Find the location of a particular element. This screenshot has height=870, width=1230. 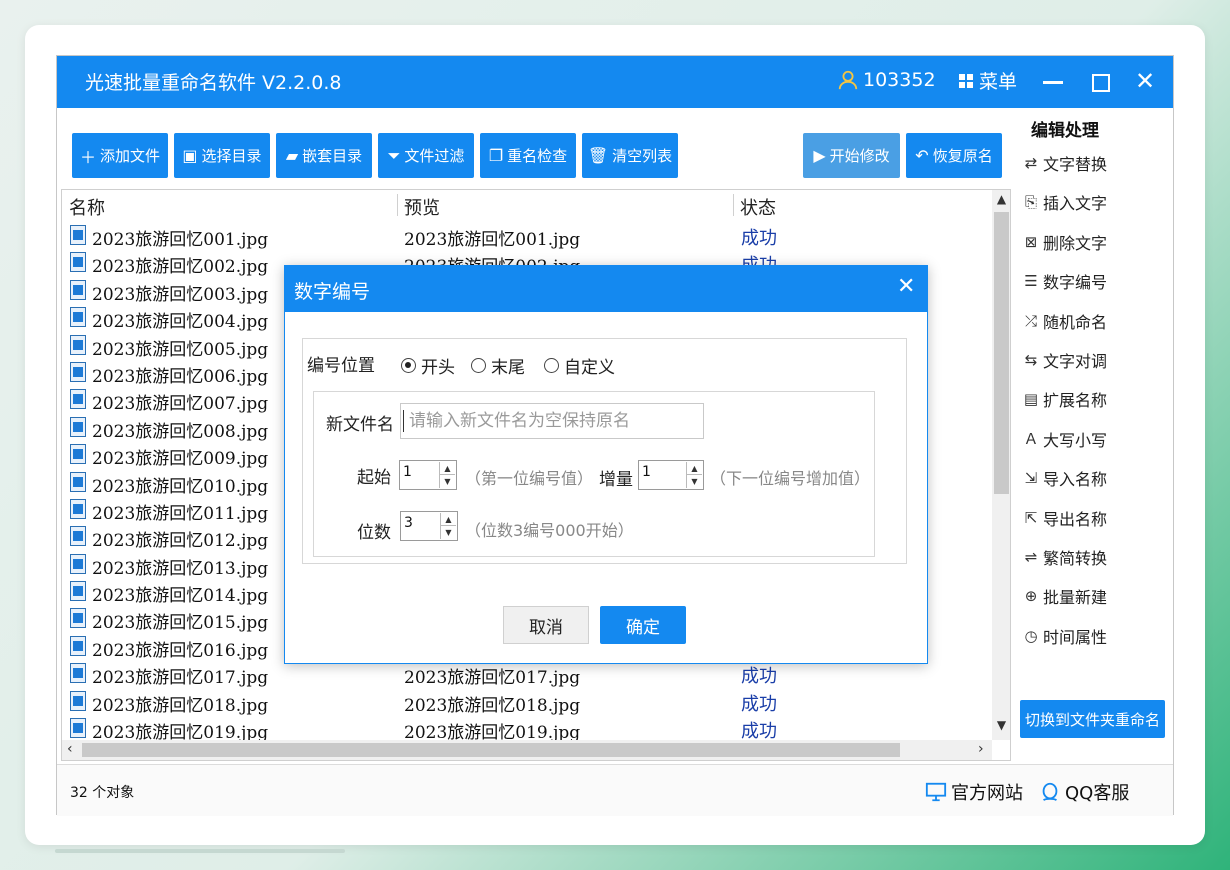

select-dir-button: ▣ 选择目录 is located at coordinates (222, 155).